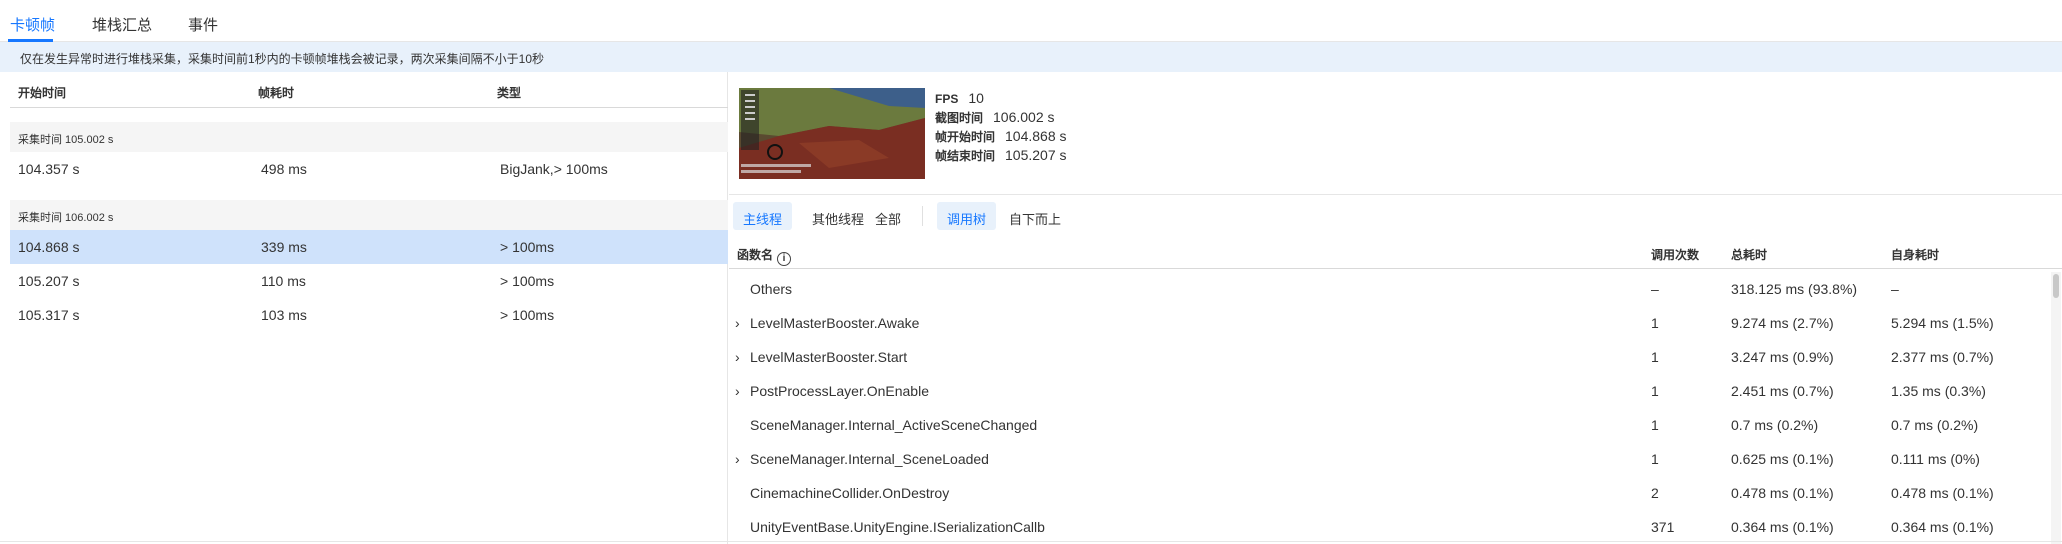 The image size is (2062, 544). Describe the element at coordinates (976, 98) in the screenshot. I see `fps-value: 10` at that location.